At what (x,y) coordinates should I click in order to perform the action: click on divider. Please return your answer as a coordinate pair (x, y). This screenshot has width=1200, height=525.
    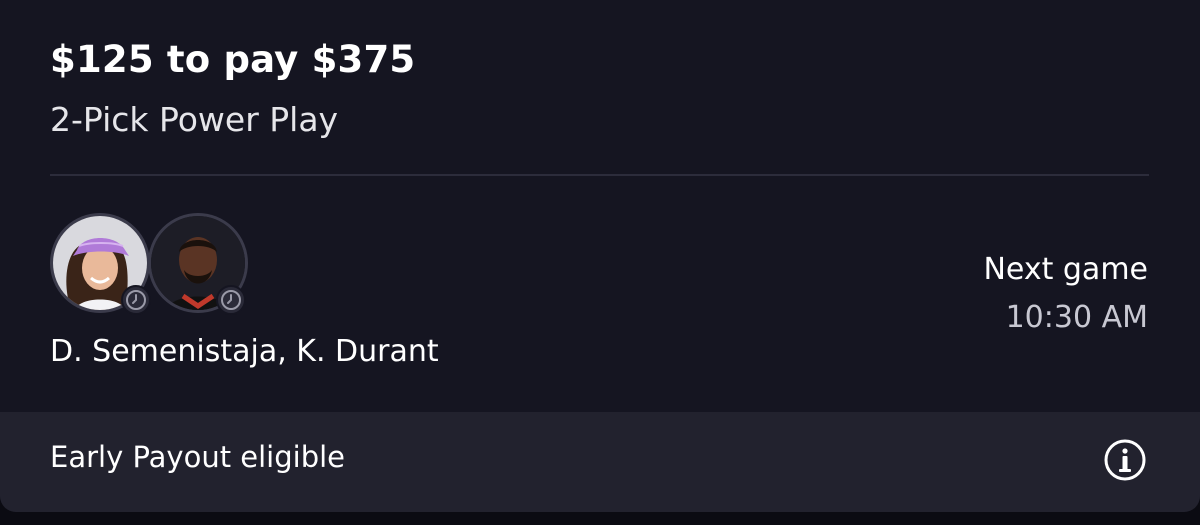
    Looking at the image, I should click on (599, 175).